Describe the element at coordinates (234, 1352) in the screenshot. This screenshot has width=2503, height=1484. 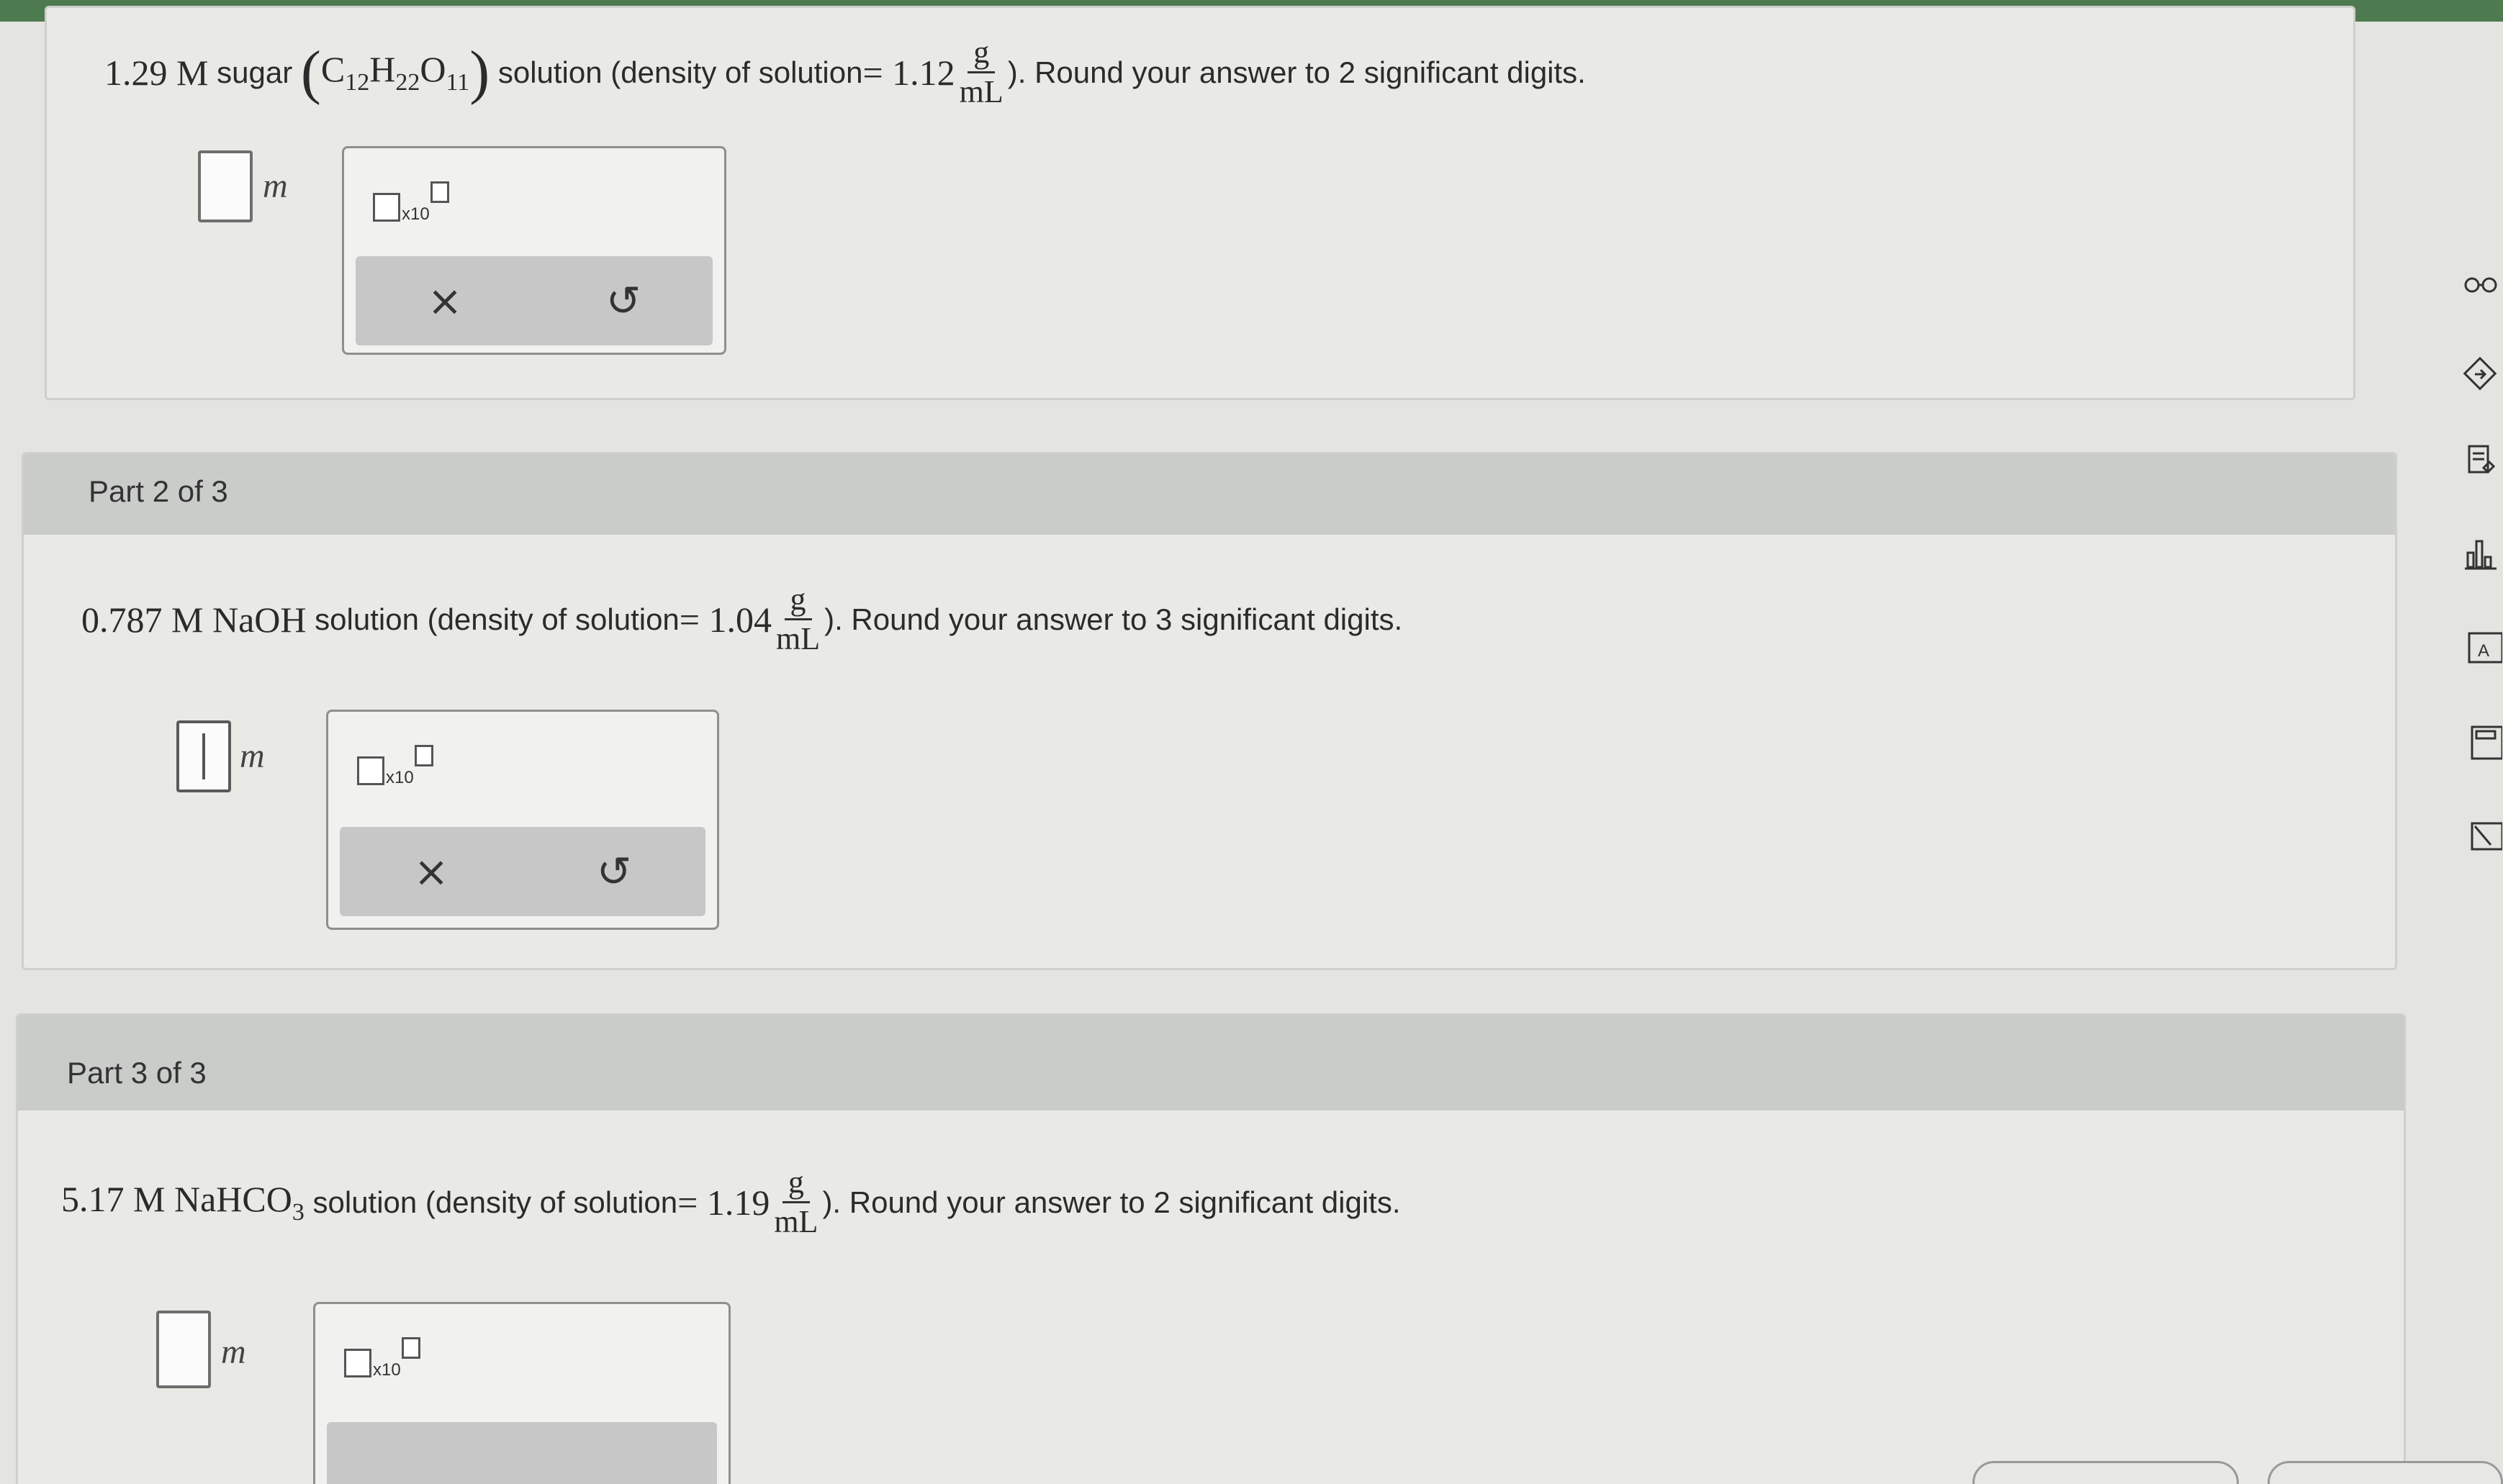
I see `part3-unit-label: m` at that location.